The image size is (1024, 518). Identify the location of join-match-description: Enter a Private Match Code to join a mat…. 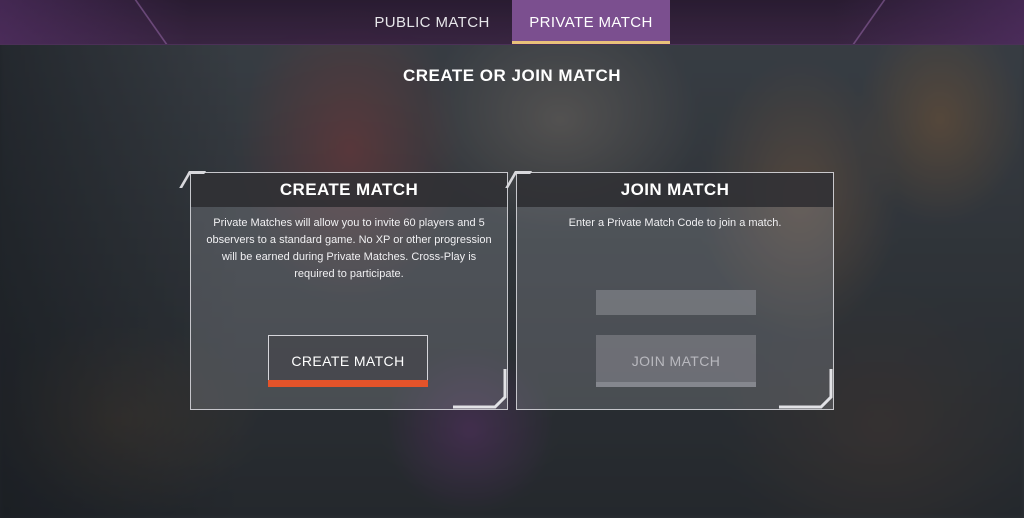
(675, 223).